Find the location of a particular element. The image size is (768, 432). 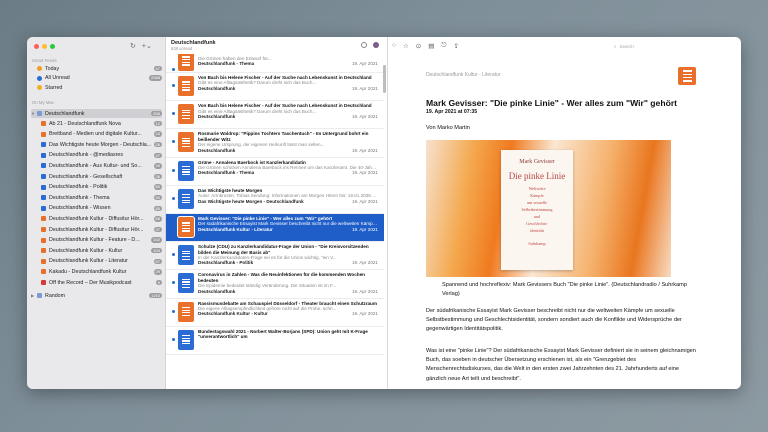

article-source: Deutschlandfunk is located at coordinates (217, 116).